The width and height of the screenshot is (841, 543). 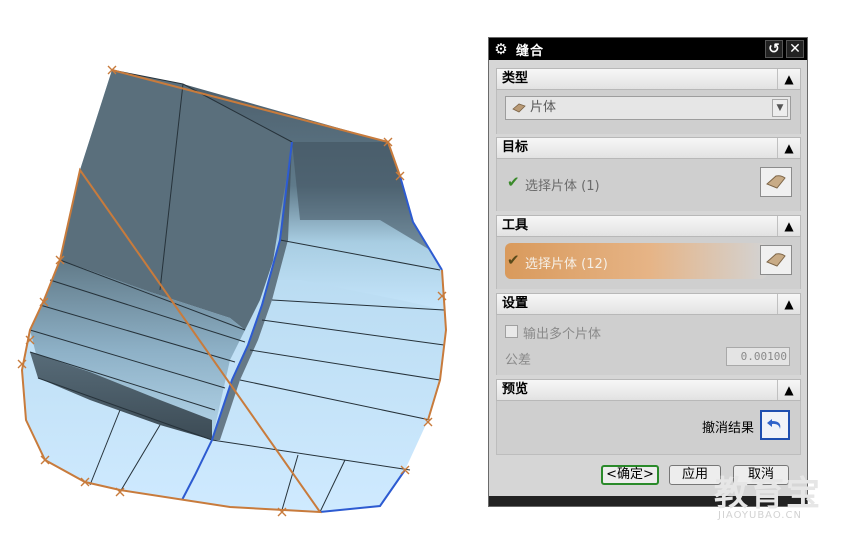 What do you see at coordinates (515, 303) in the screenshot?
I see `section-settings-title: 设置` at bounding box center [515, 303].